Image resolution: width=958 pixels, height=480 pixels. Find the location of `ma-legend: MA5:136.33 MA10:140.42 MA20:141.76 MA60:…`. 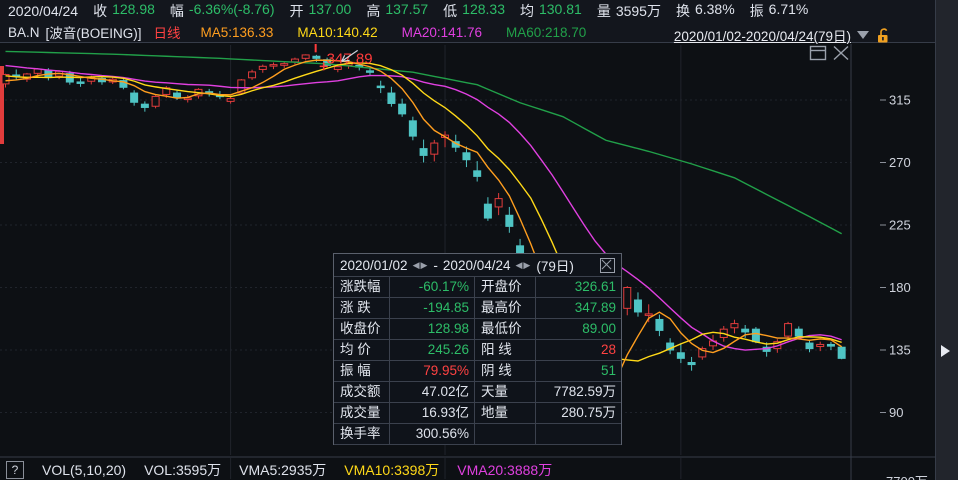

ma-legend: MA5:136.33 MA10:140.42 MA20:141.76 MA60:… is located at coordinates (394, 32).